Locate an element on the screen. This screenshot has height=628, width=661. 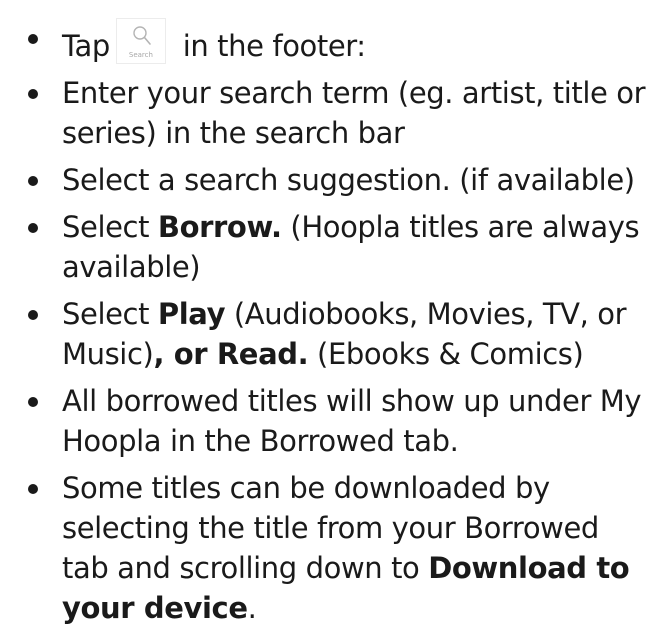
borrow-label: Borrow. is located at coordinates (219, 227).